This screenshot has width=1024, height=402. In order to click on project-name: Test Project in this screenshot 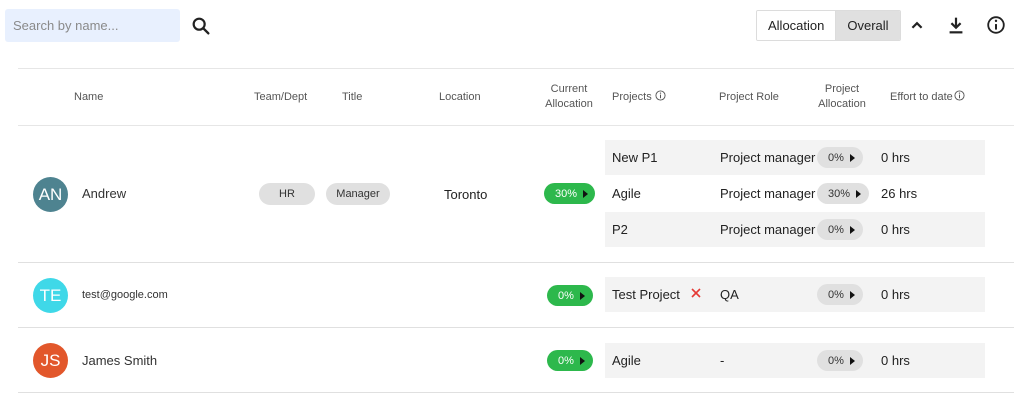, I will do `click(646, 294)`.